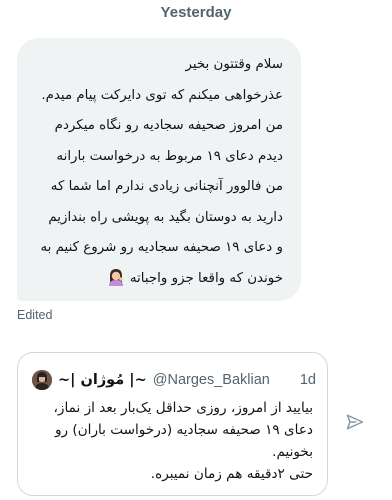  I want to click on message-line: من امروز صحیفه سجادیه رو نگاه میکردم, so click(168, 125).